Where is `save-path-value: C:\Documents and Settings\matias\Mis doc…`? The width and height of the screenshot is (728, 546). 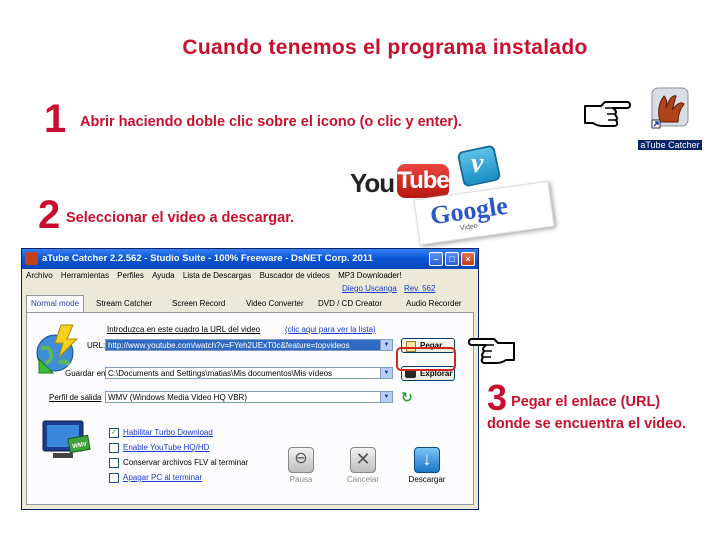
save-path-value: C:\Documents and Settings\matias\Mis doc… is located at coordinates (220, 373).